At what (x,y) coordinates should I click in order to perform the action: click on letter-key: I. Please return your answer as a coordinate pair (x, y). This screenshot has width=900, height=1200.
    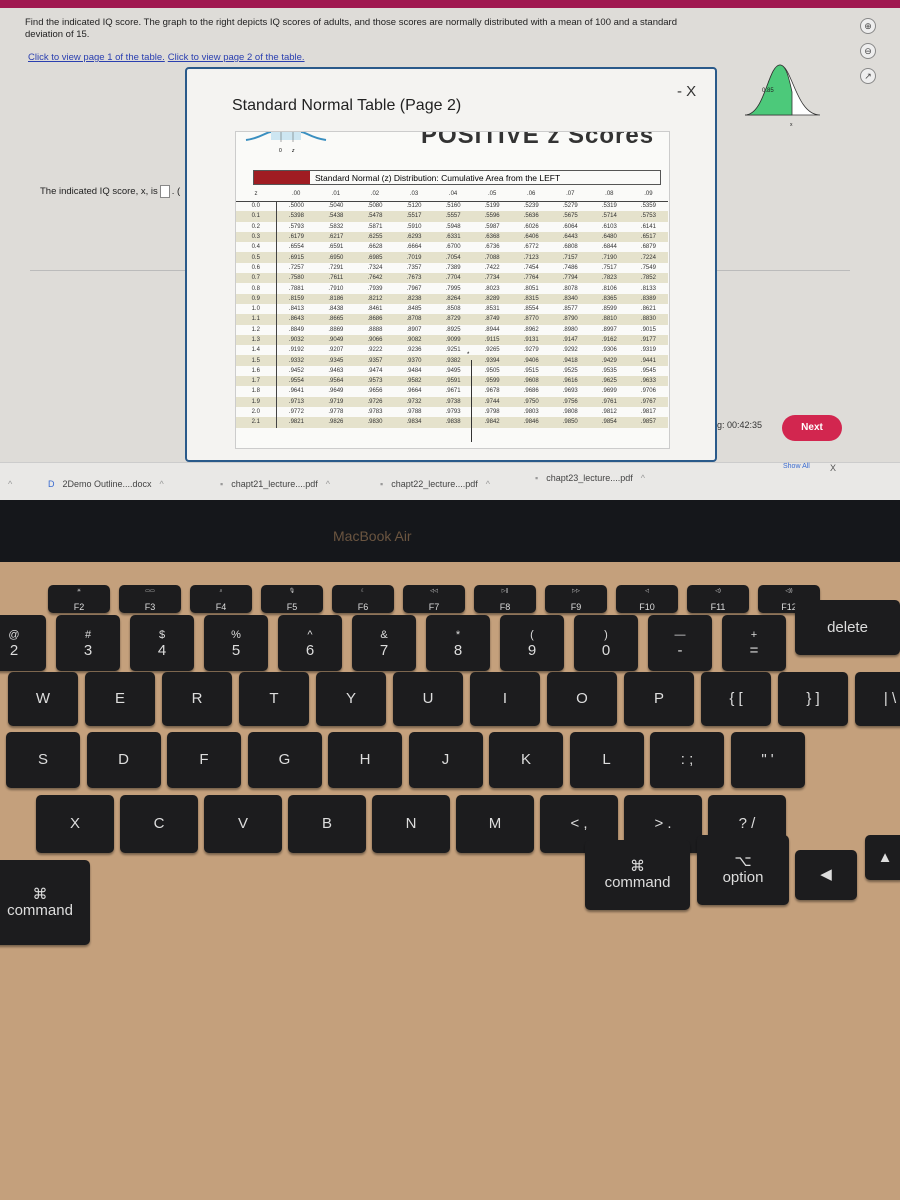
    Looking at the image, I should click on (505, 699).